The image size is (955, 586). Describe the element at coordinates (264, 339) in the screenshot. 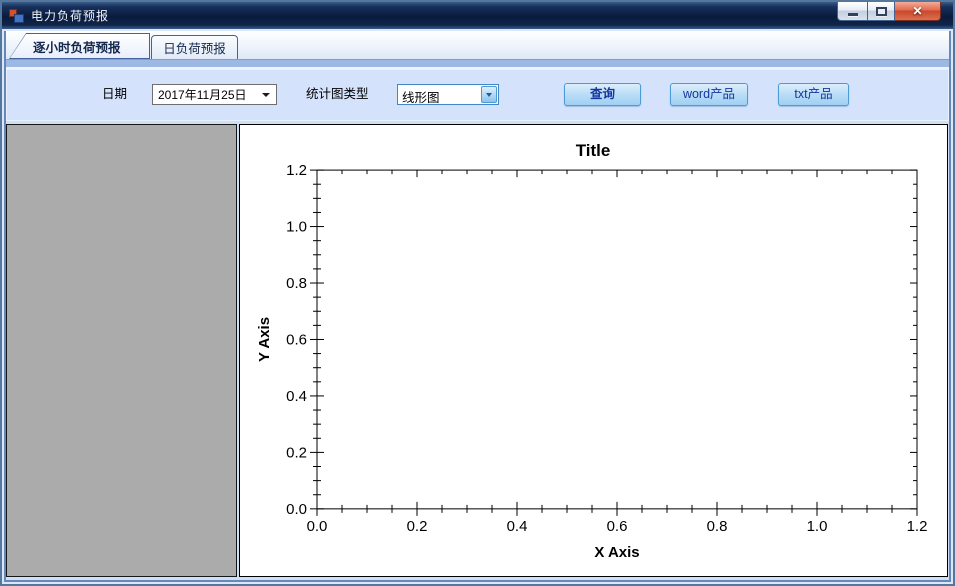

I see `svg-text: Y Axis` at that location.